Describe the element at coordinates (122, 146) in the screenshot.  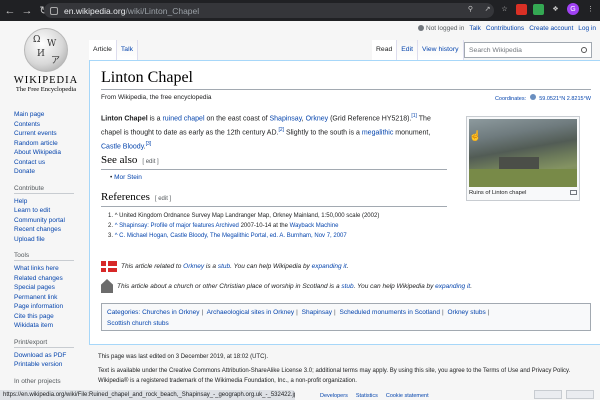
I see `link-castle-bloody: Castle Bloody` at that location.